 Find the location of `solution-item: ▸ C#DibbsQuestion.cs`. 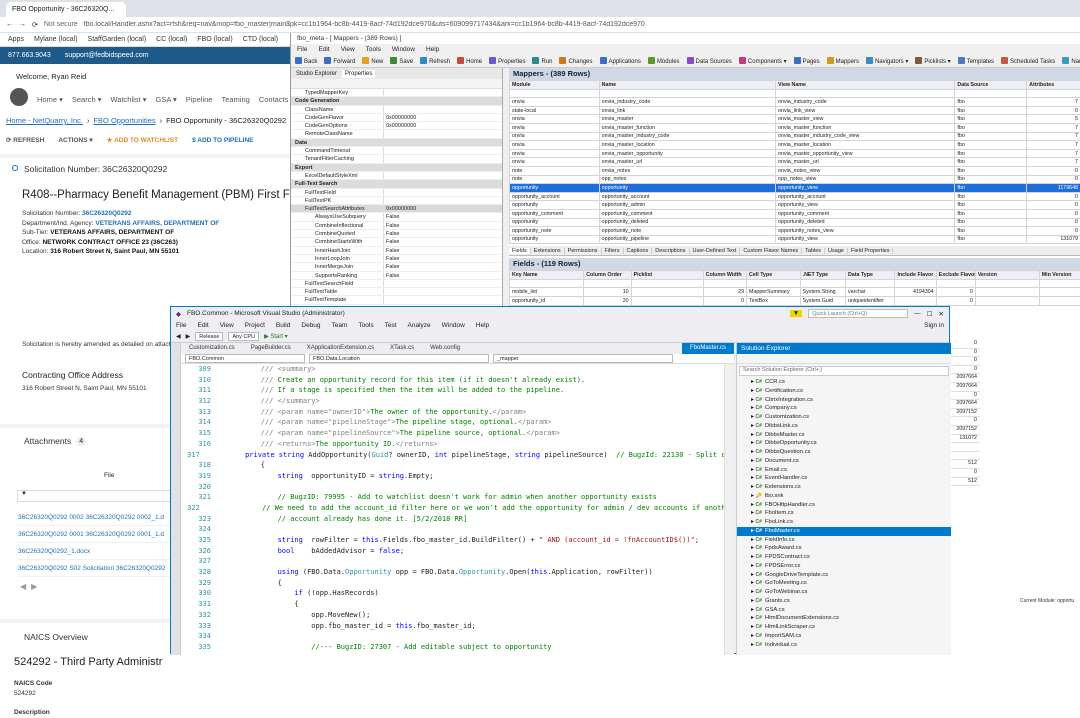

solution-item: ▸ C#DibbsQuestion.cs is located at coordinates (844, 452).